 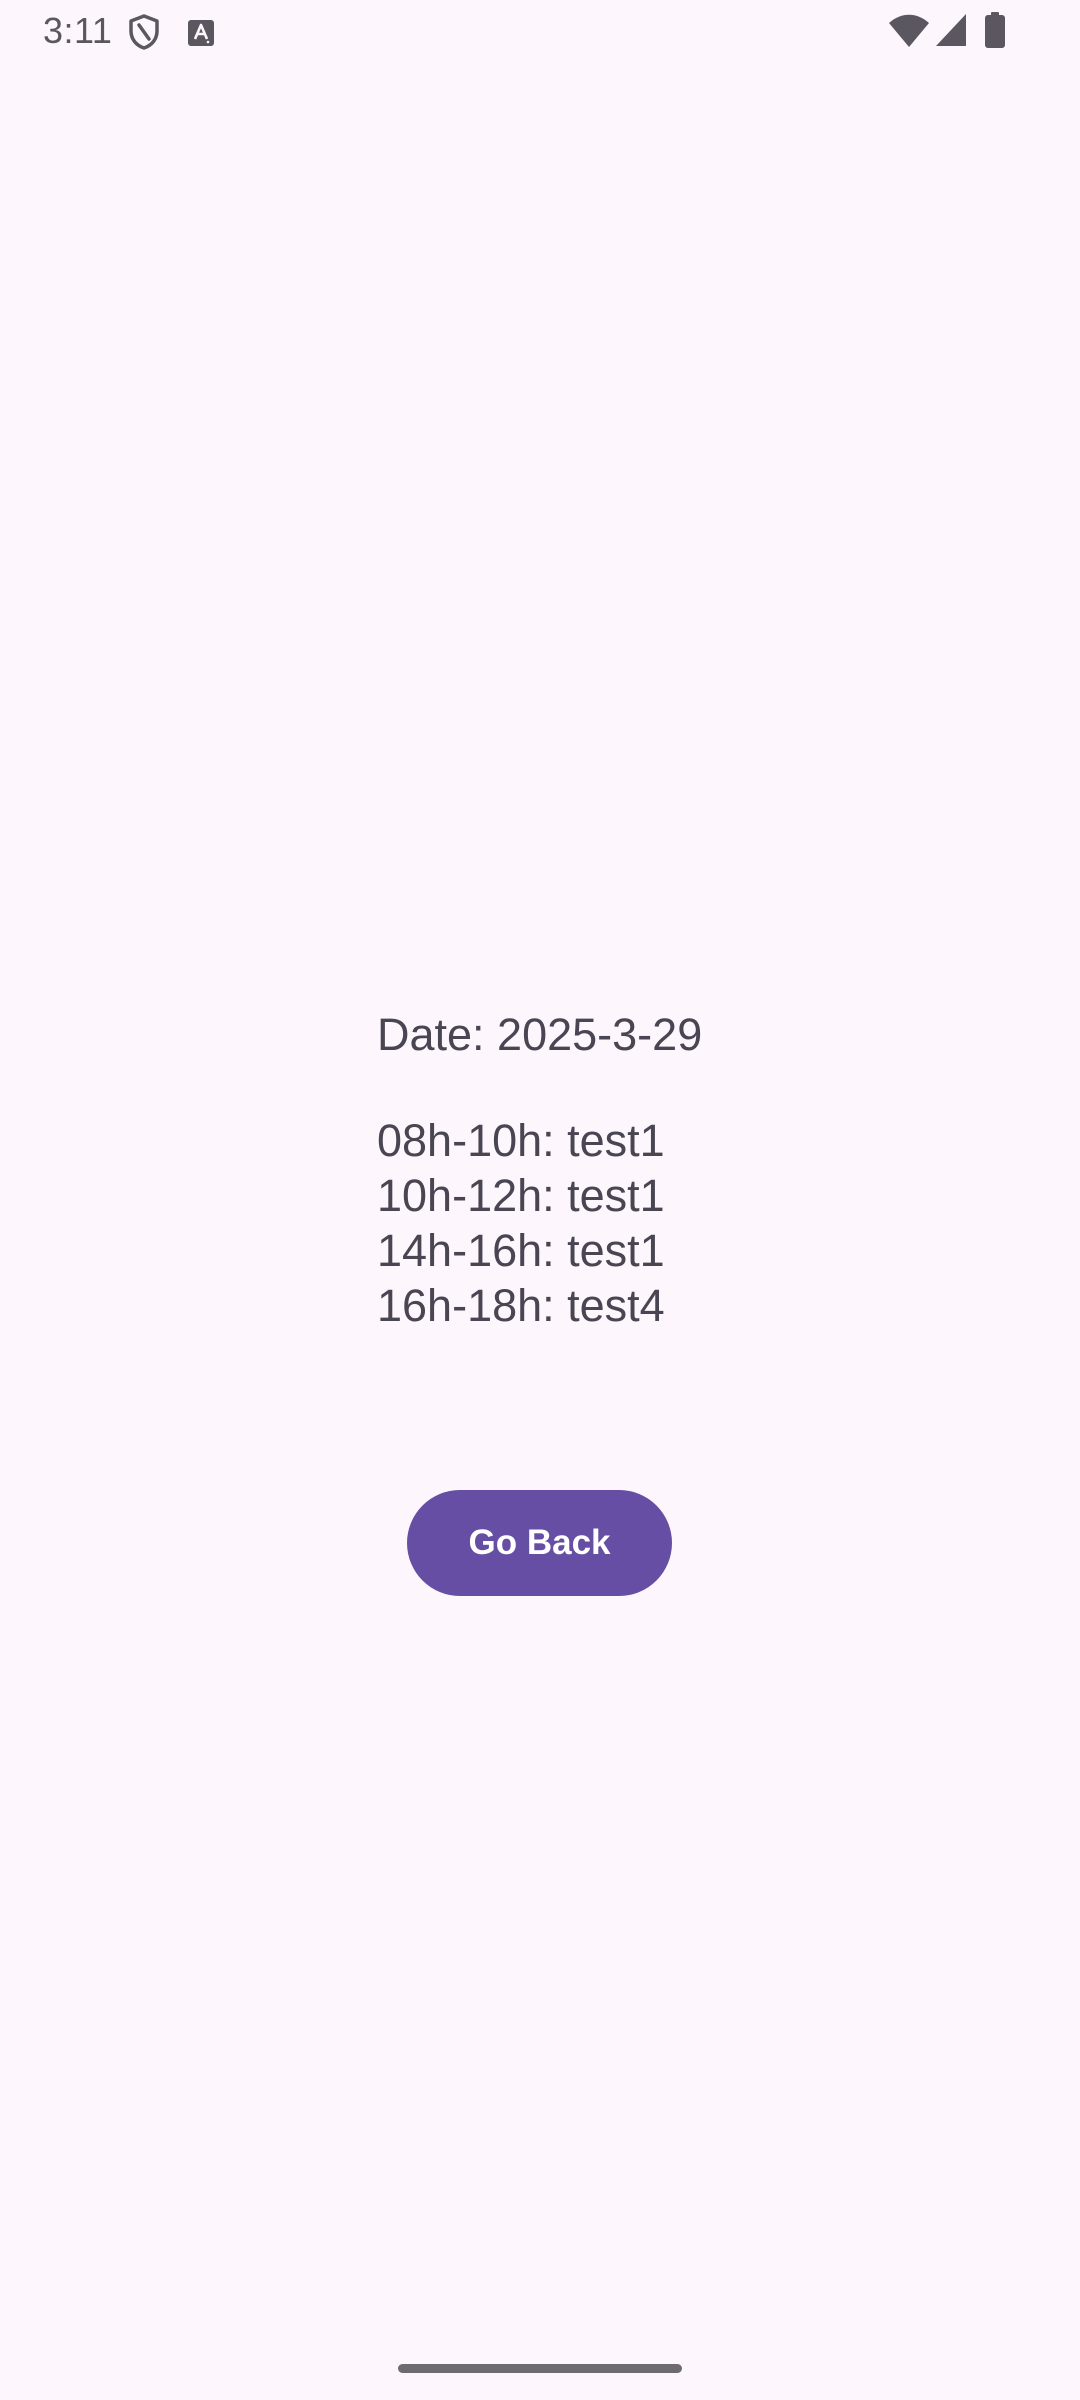 What do you see at coordinates (995, 30) in the screenshot?
I see `battery-icon` at bounding box center [995, 30].